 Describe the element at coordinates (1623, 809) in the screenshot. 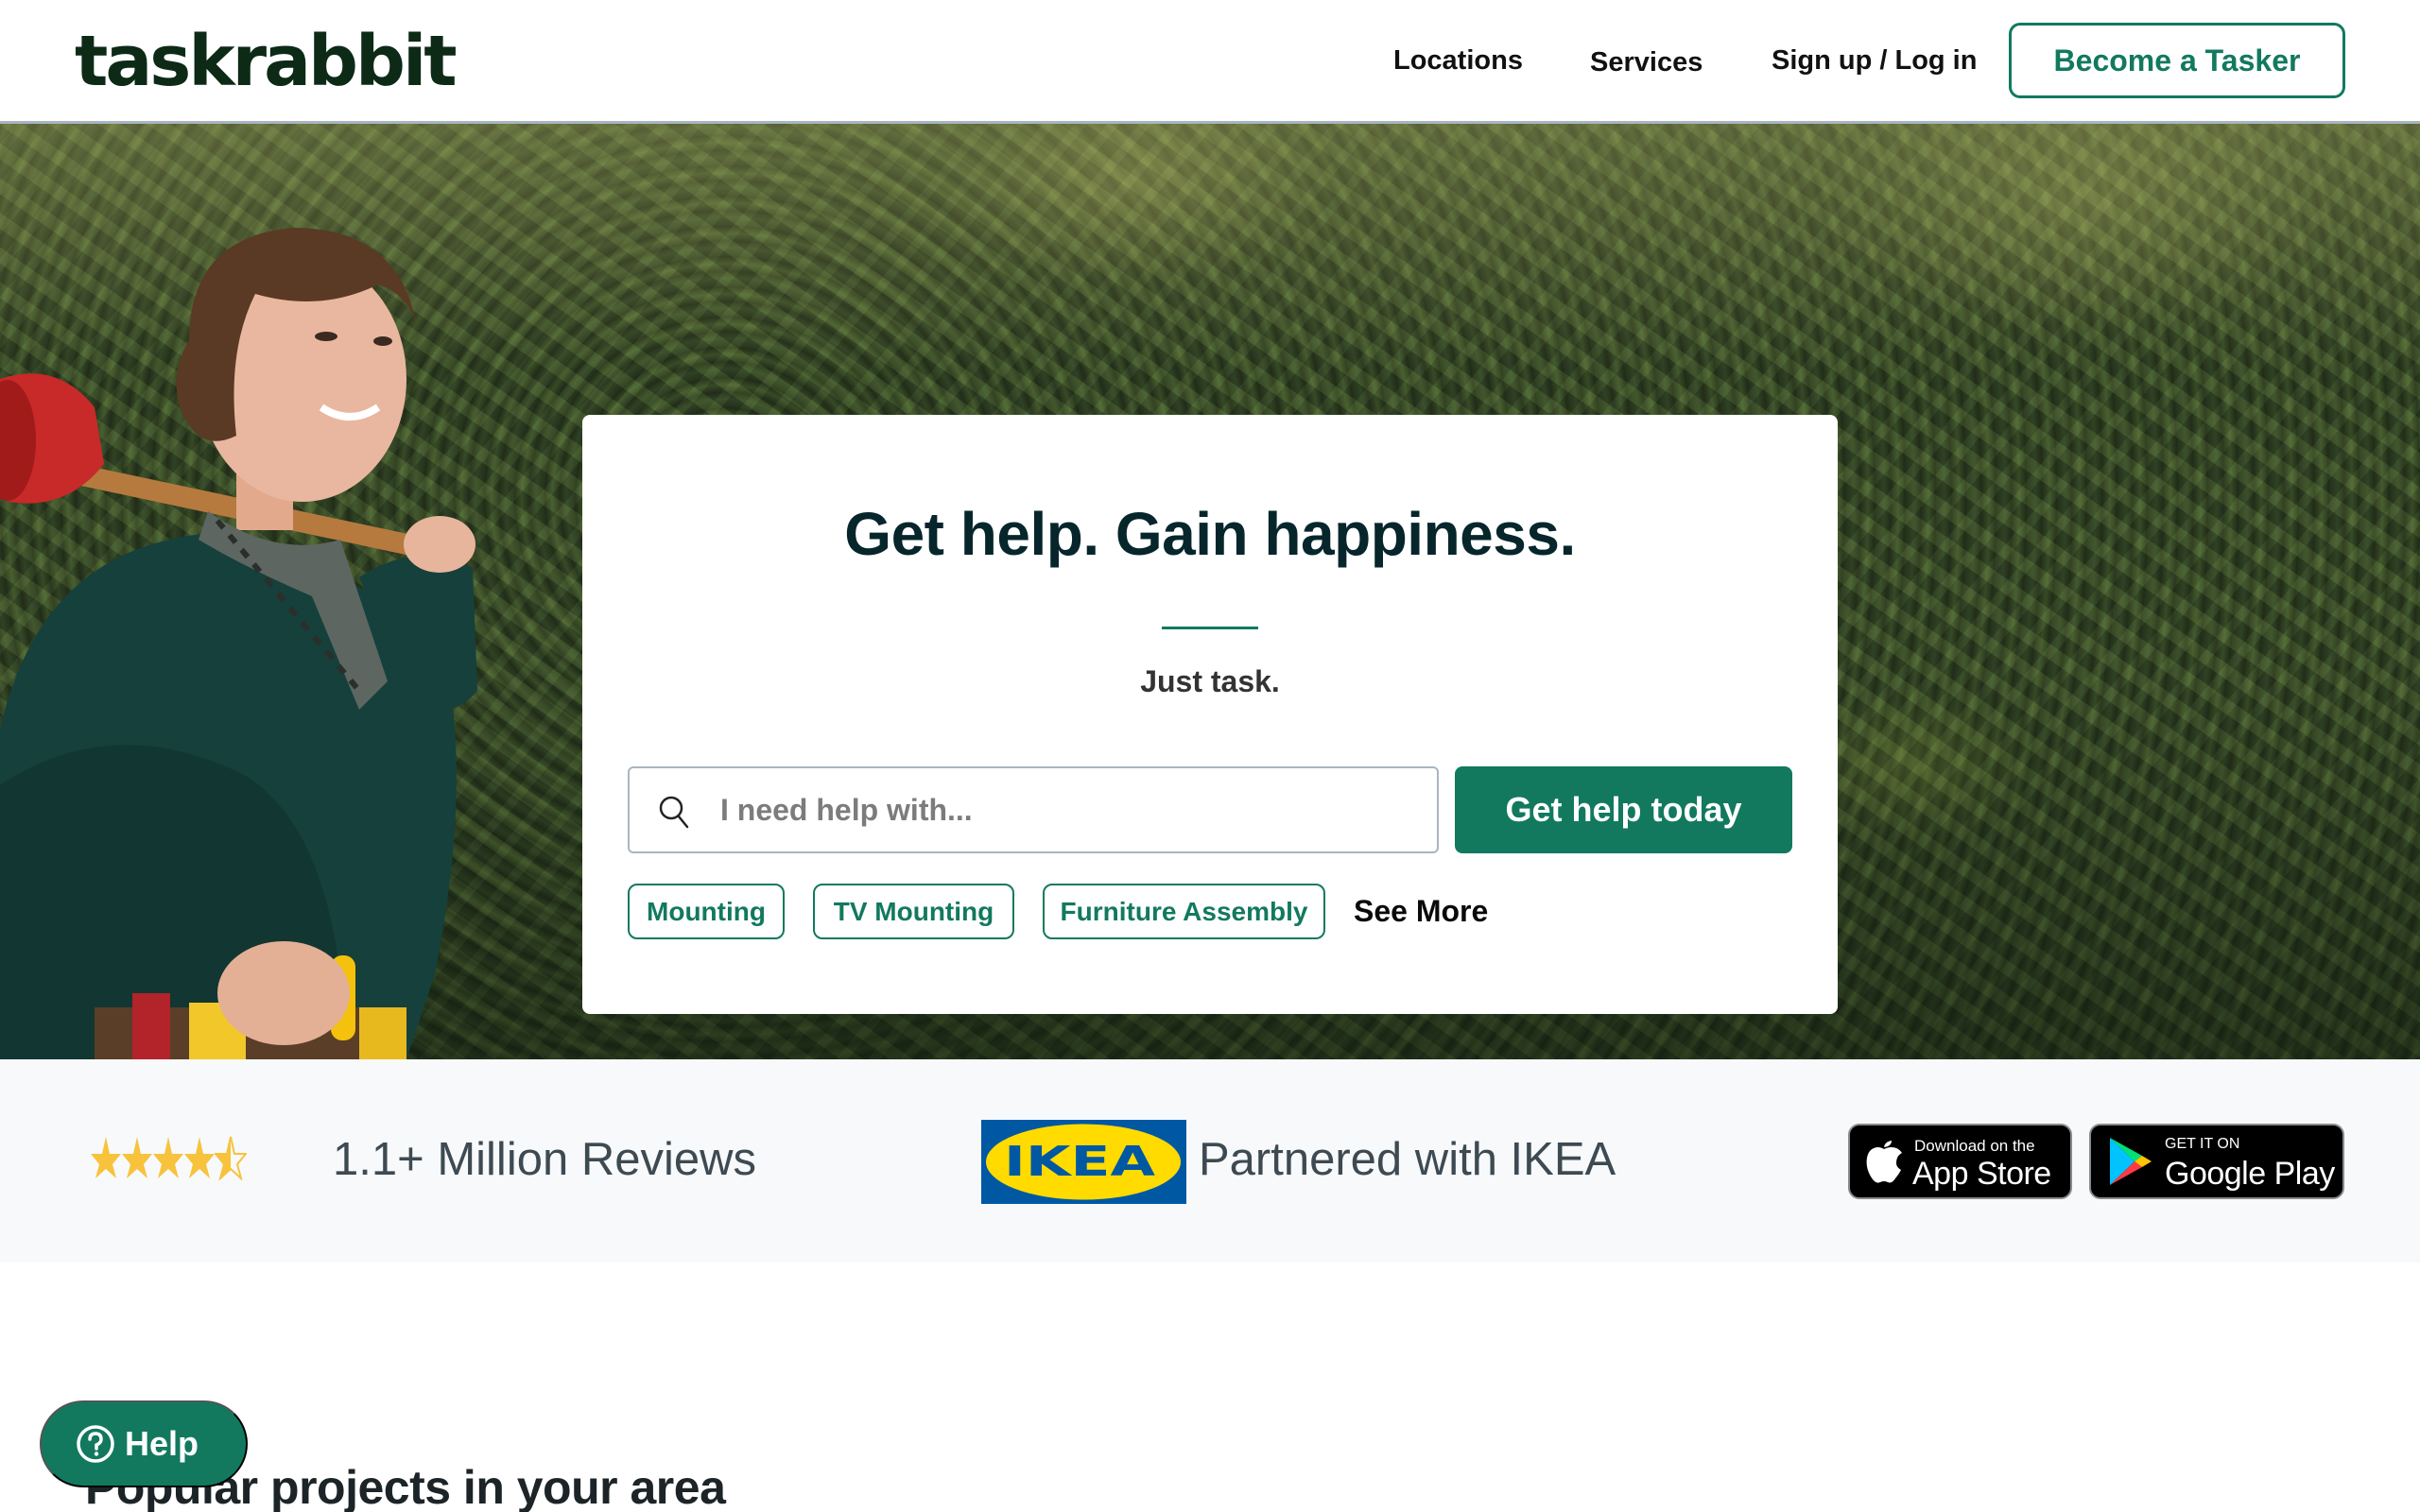

I see `get-help-today-button: Get help today` at that location.